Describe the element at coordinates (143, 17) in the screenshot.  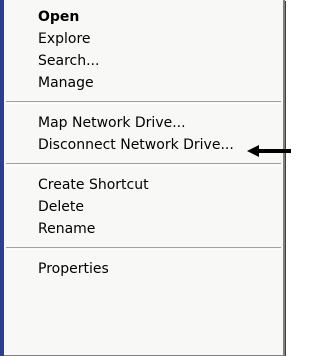
I see `menu-item-open: Open` at that location.